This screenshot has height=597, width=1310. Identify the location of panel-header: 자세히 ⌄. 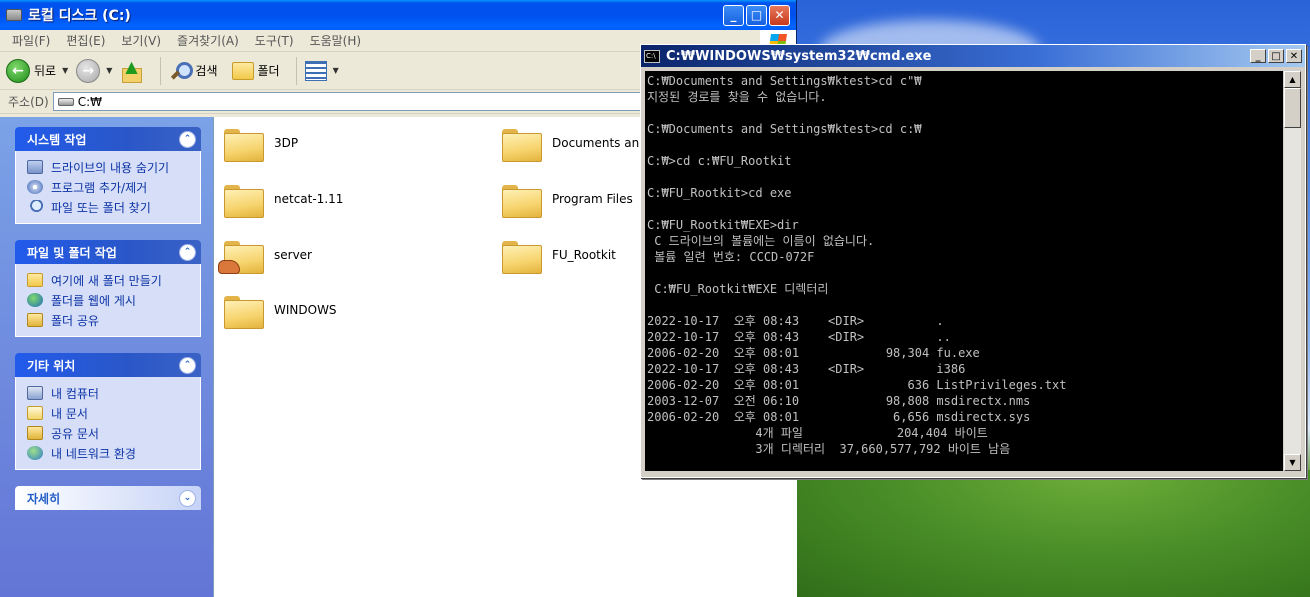
(108, 498).